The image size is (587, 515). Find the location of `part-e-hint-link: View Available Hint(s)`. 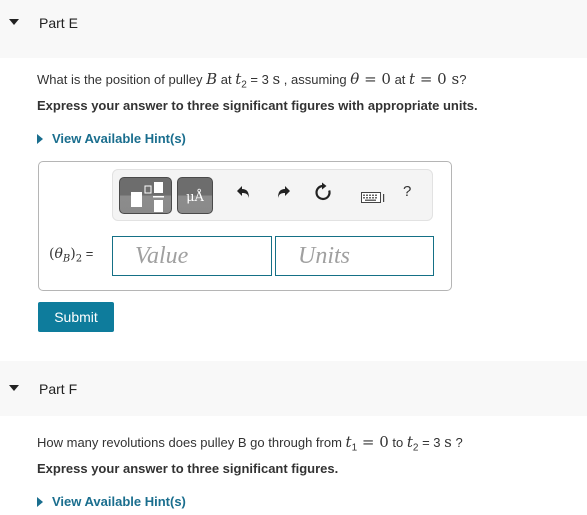

part-e-hint-link: View Available Hint(s) is located at coordinates (111, 138).